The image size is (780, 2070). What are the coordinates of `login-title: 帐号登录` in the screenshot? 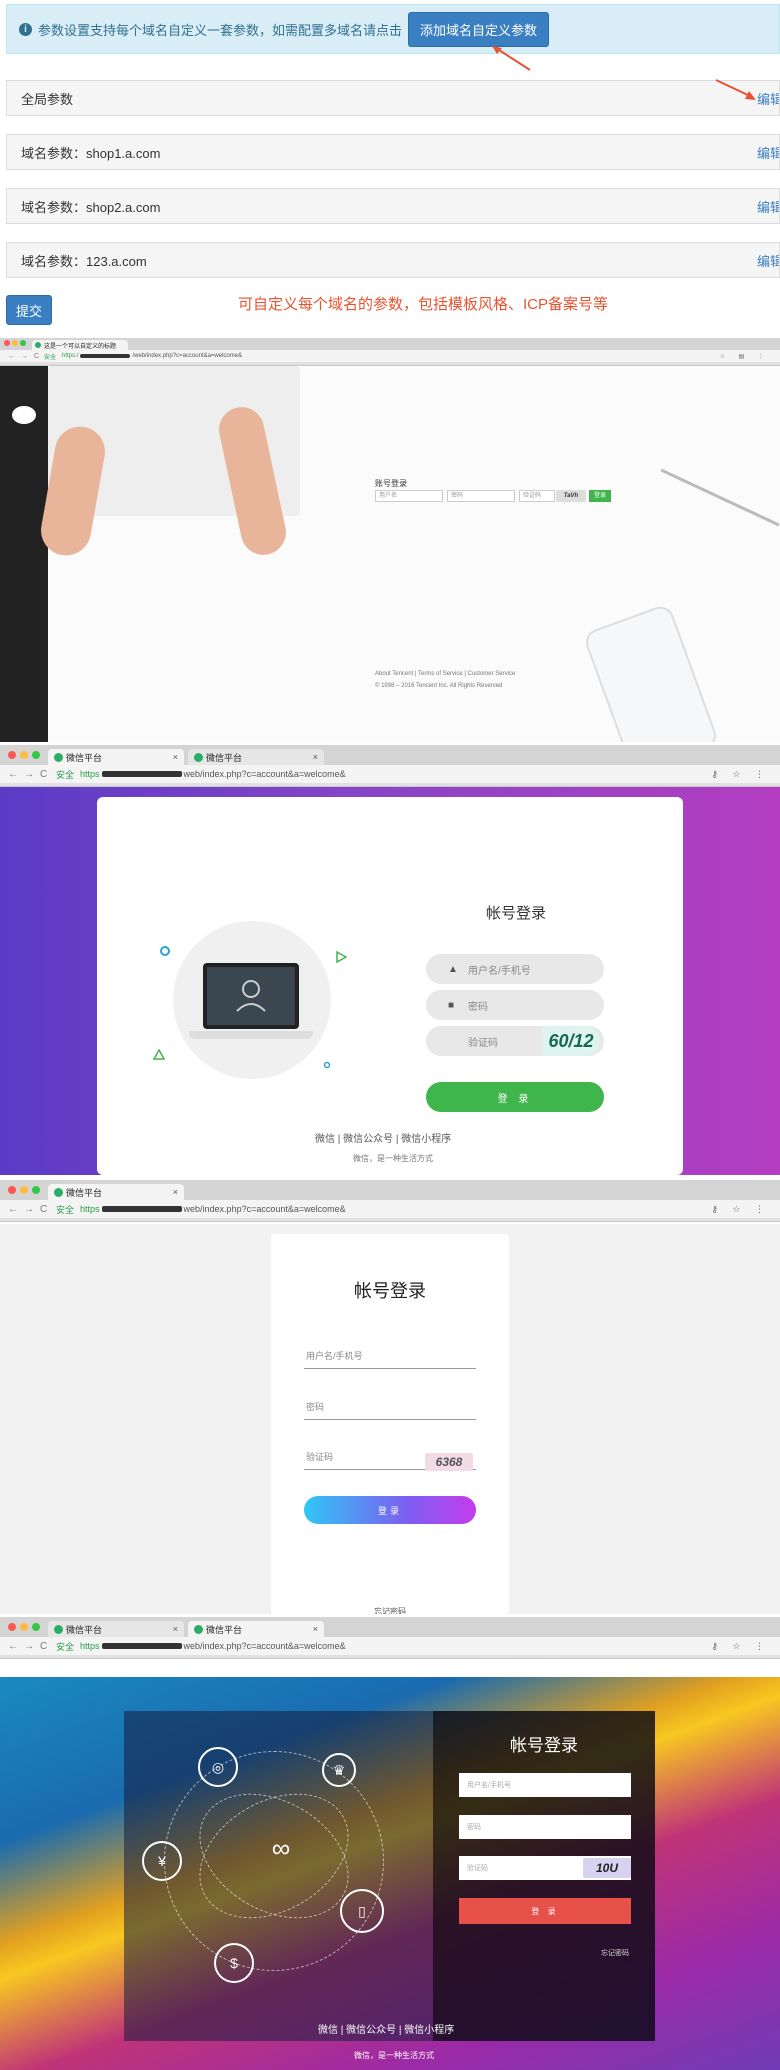 It's located at (516, 913).